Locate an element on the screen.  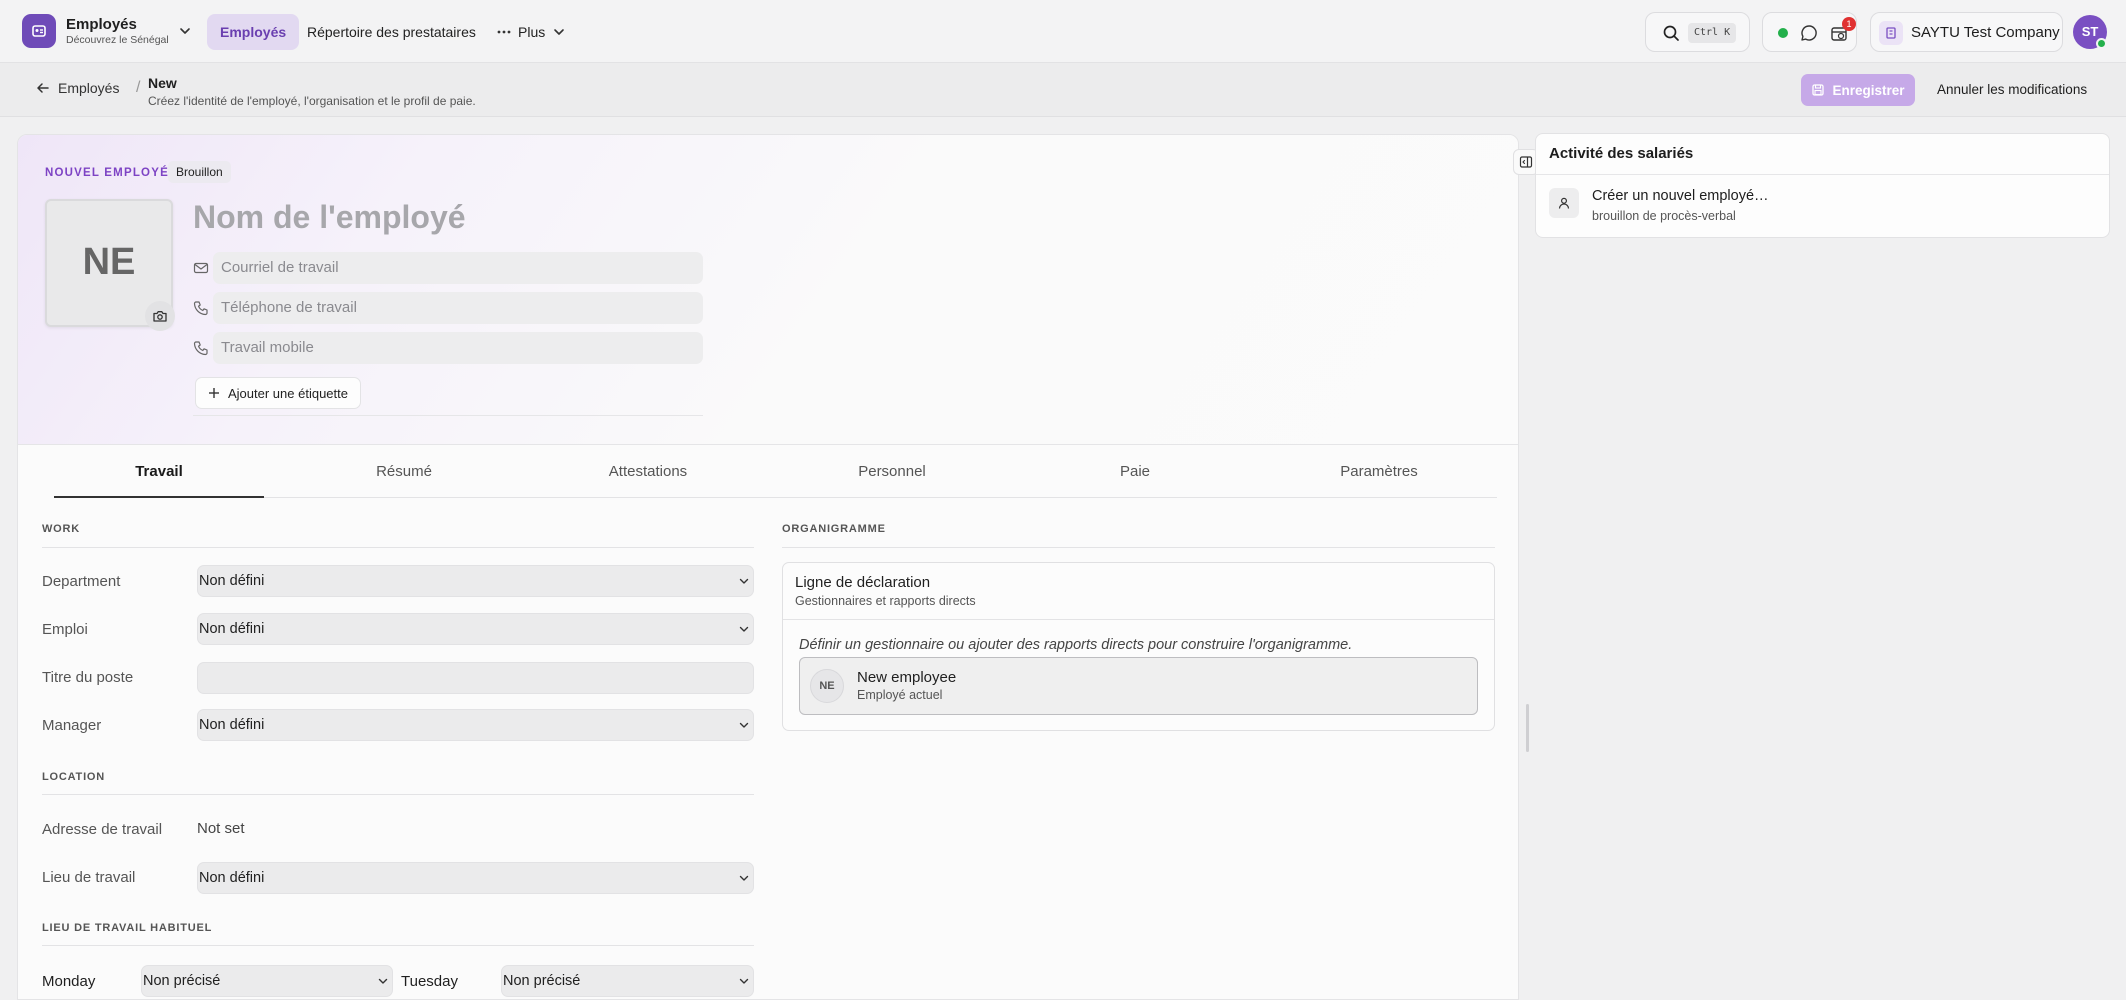
section-heading-work: WORK is located at coordinates (61, 529).